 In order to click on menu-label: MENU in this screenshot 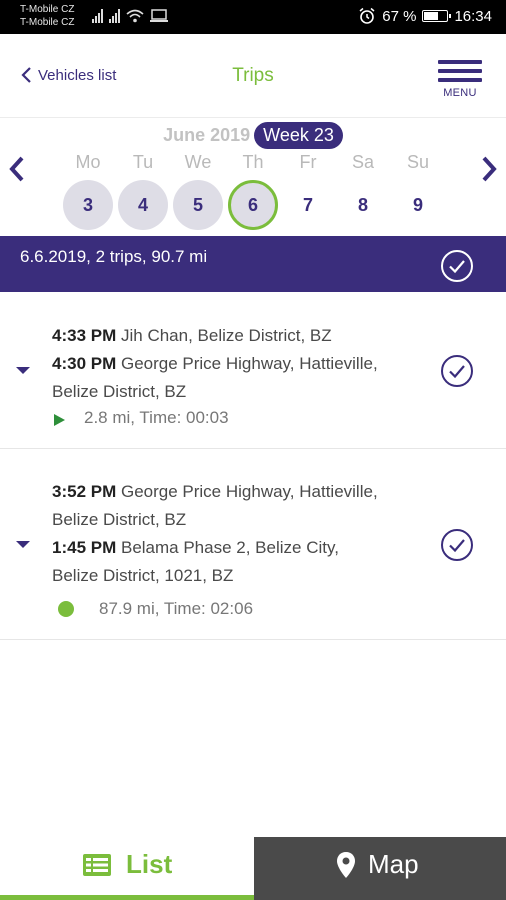, I will do `click(460, 93)`.